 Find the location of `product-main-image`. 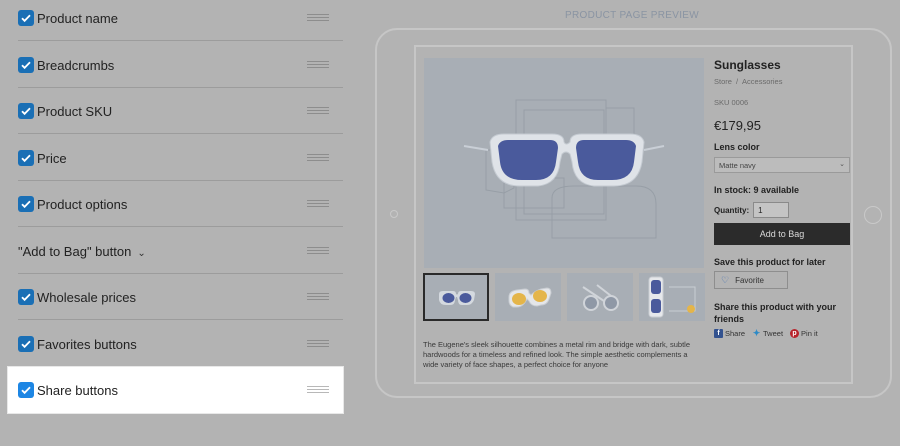

product-main-image is located at coordinates (564, 163).